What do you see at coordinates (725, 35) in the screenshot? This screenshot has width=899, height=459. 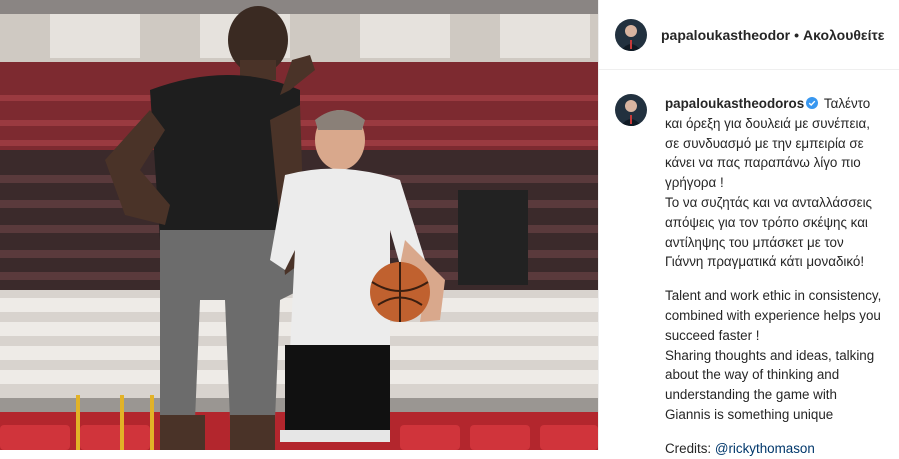 I see `header-username: papaloukastheodor` at bounding box center [725, 35].